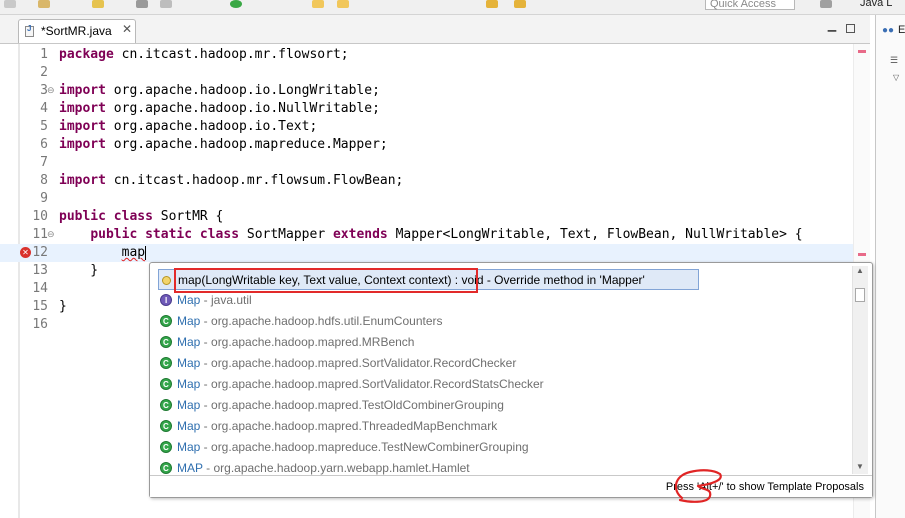 The width and height of the screenshot is (905, 518). Describe the element at coordinates (44, 54) in the screenshot. I see `line-number: 1` at that location.